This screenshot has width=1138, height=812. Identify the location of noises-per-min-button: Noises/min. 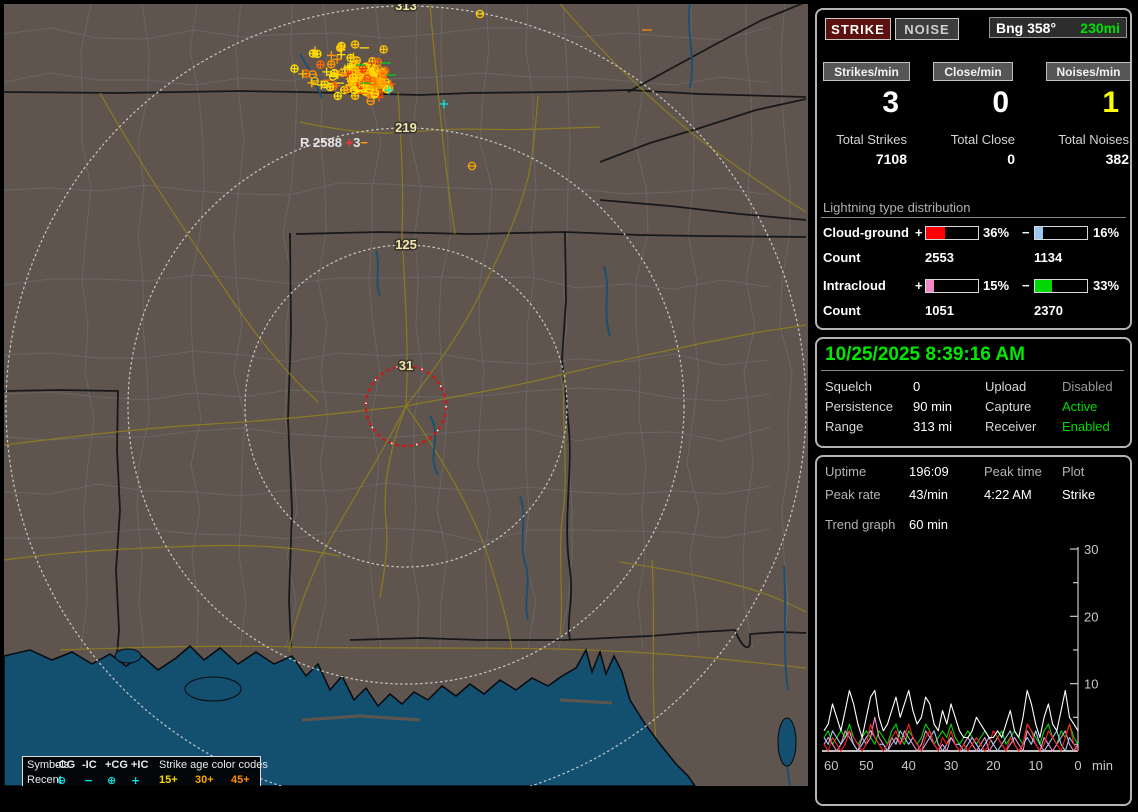
(1088, 71).